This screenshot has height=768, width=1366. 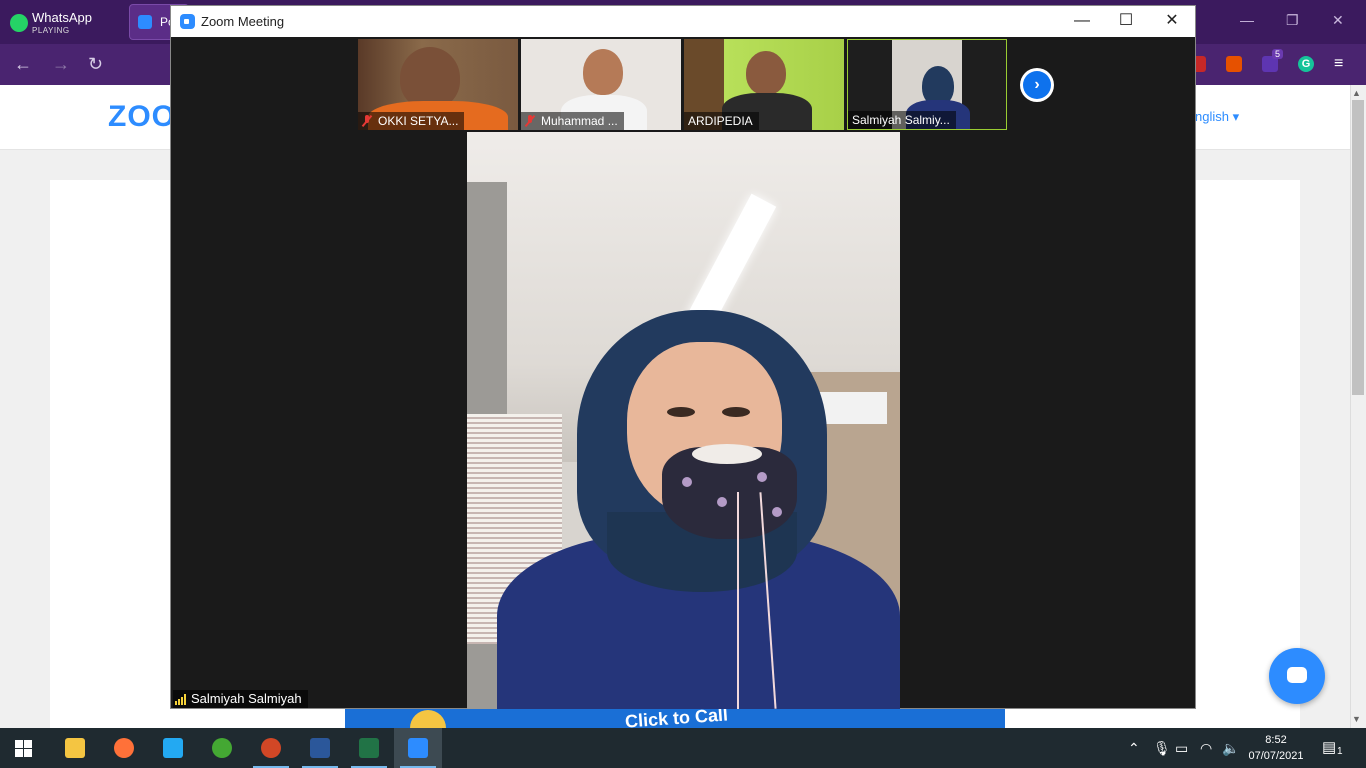 What do you see at coordinates (683, 21) in the screenshot?
I see `zoom-titlebar: Zoom Meeting — ☐ ✕` at bounding box center [683, 21].